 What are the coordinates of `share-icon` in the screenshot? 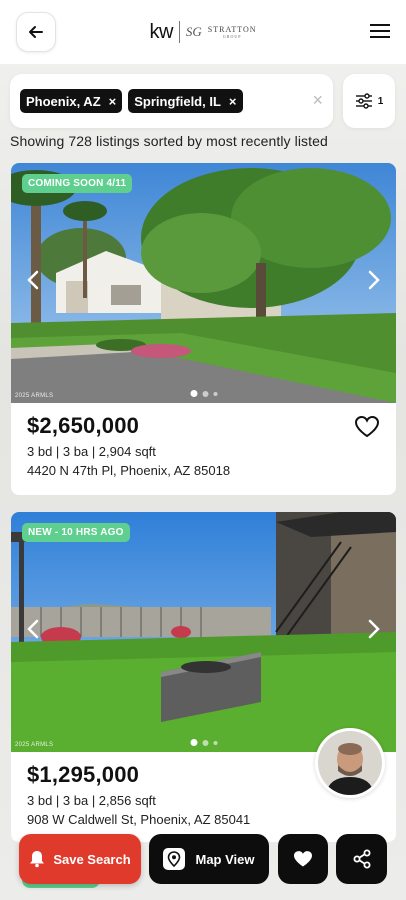 It's located at (361, 859).